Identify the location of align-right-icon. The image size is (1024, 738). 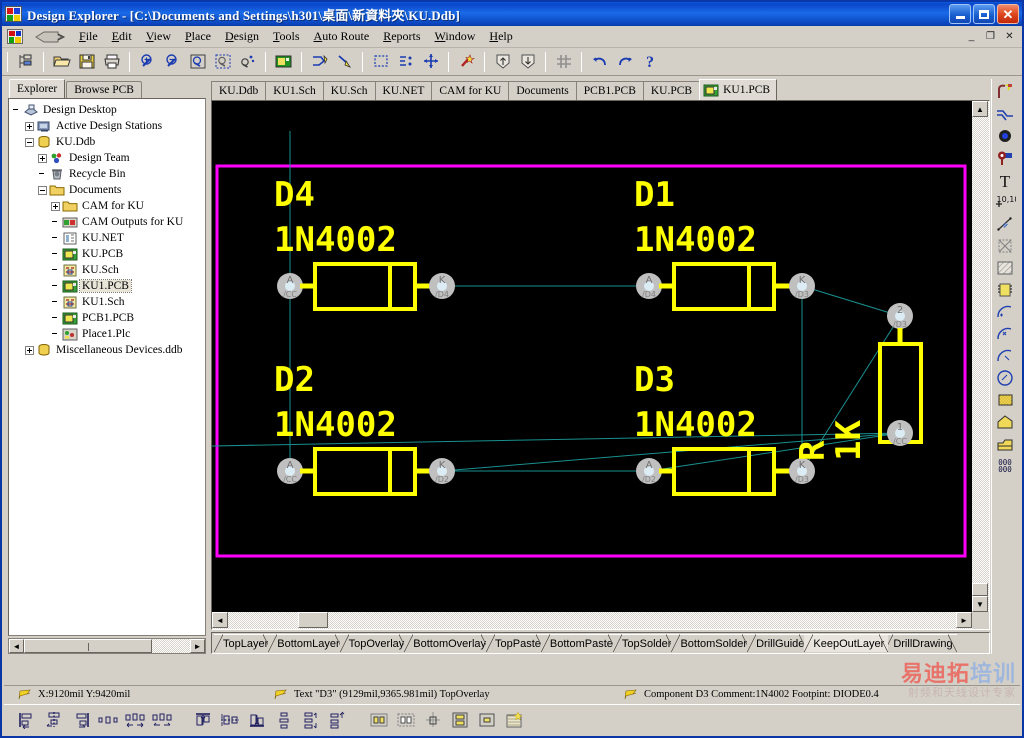
(80, 720).